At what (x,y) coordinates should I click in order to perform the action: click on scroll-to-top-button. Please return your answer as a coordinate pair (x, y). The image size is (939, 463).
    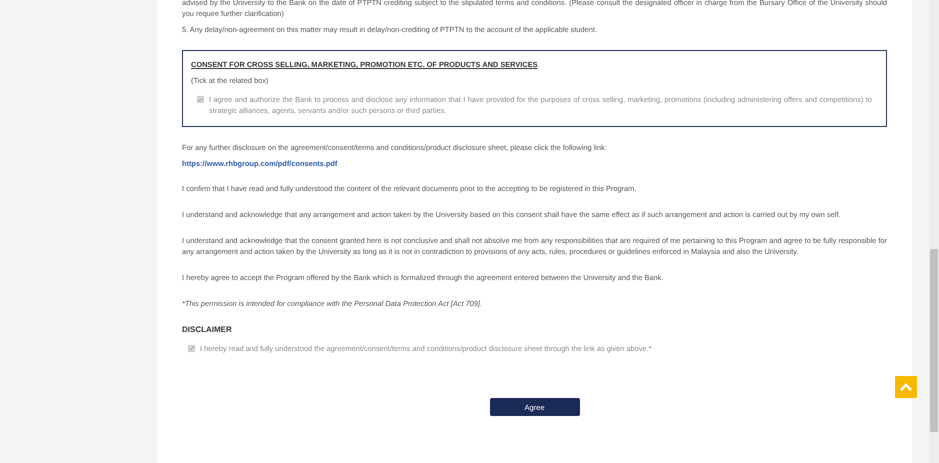
    Looking at the image, I should click on (906, 387).